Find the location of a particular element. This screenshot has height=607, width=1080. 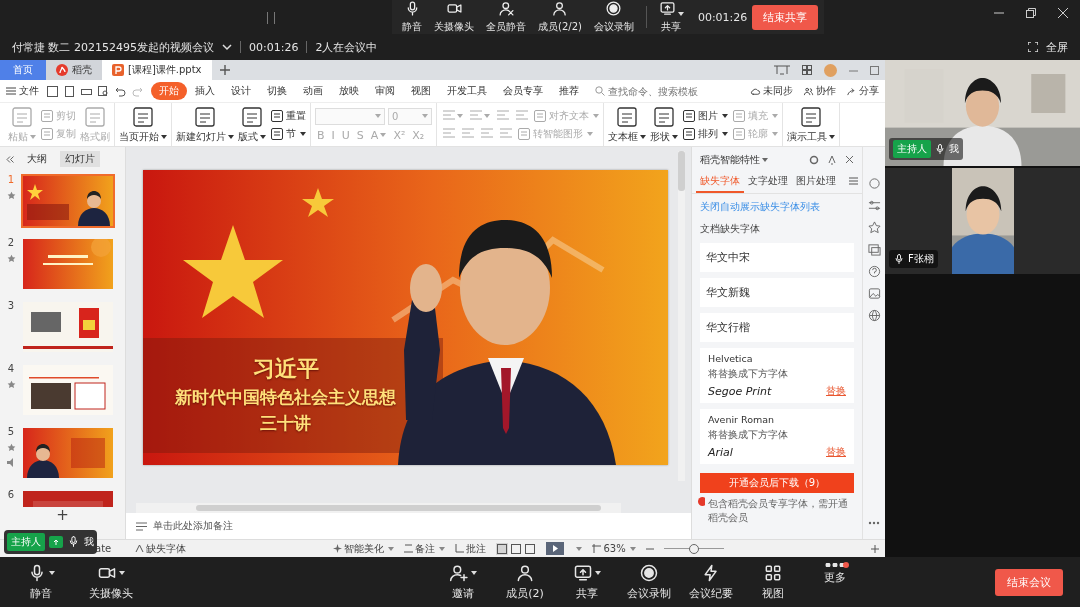

toolbar-button: 成员(2/2) is located at coordinates (560, 18).